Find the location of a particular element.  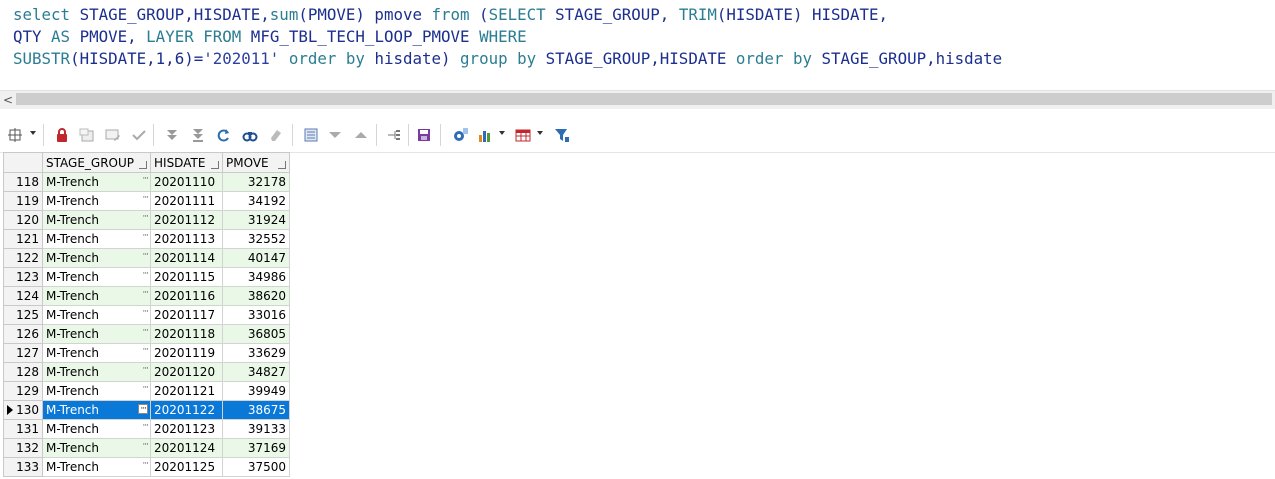

row-number: 129 is located at coordinates (23, 391).